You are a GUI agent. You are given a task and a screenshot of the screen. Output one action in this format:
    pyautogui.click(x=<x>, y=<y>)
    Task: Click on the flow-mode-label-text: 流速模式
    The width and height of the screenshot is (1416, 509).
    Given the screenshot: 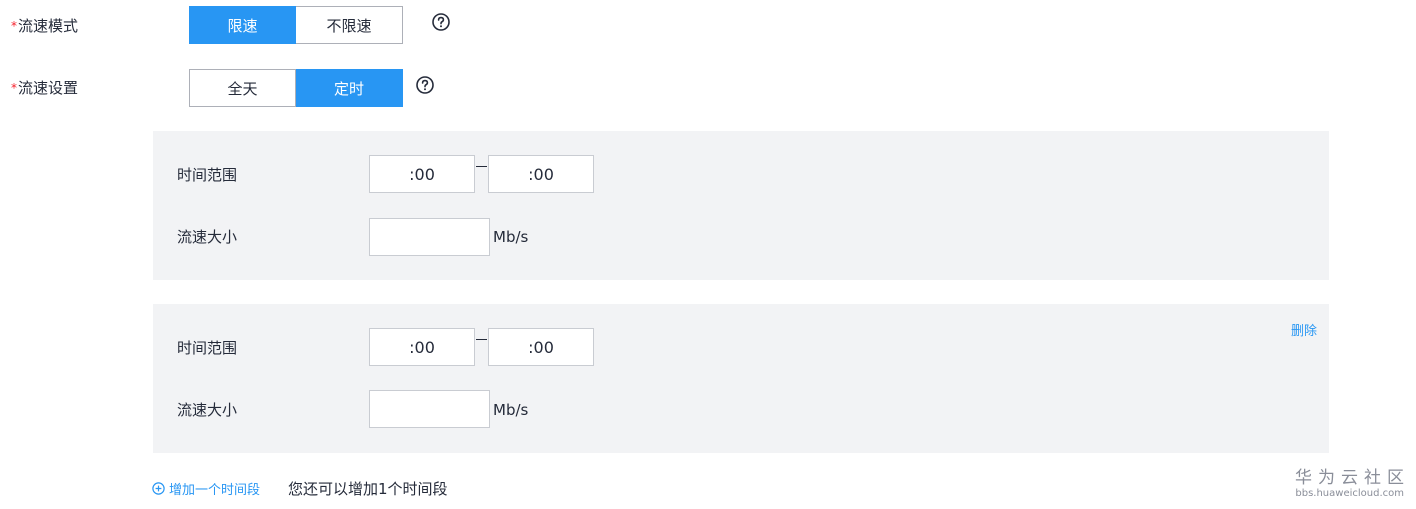 What is the action you would take?
    pyautogui.click(x=48, y=26)
    